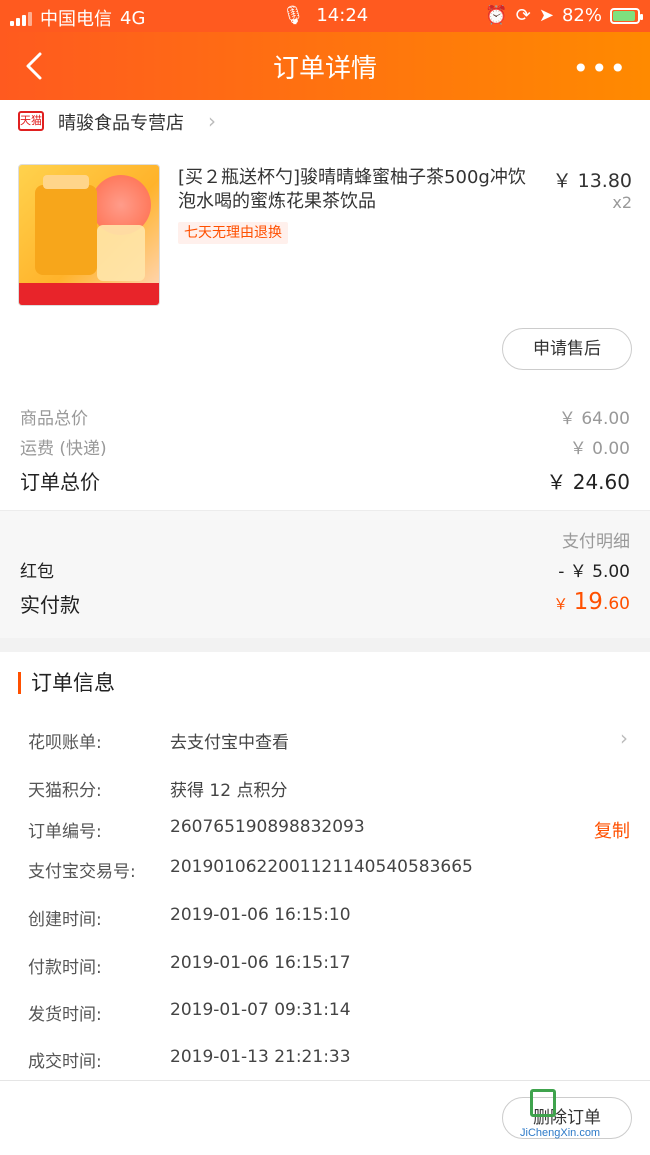 The width and height of the screenshot is (650, 1155). What do you see at coordinates (63, 449) in the screenshot?
I see `shipping-label: 运费 (快递)` at bounding box center [63, 449].